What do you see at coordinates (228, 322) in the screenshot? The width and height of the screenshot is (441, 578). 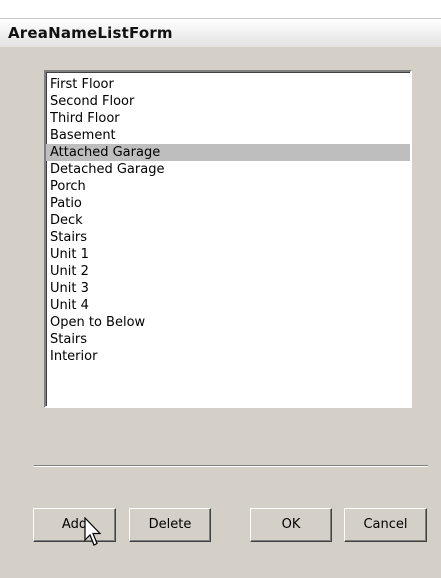 I see `list-item: Open to Below` at bounding box center [228, 322].